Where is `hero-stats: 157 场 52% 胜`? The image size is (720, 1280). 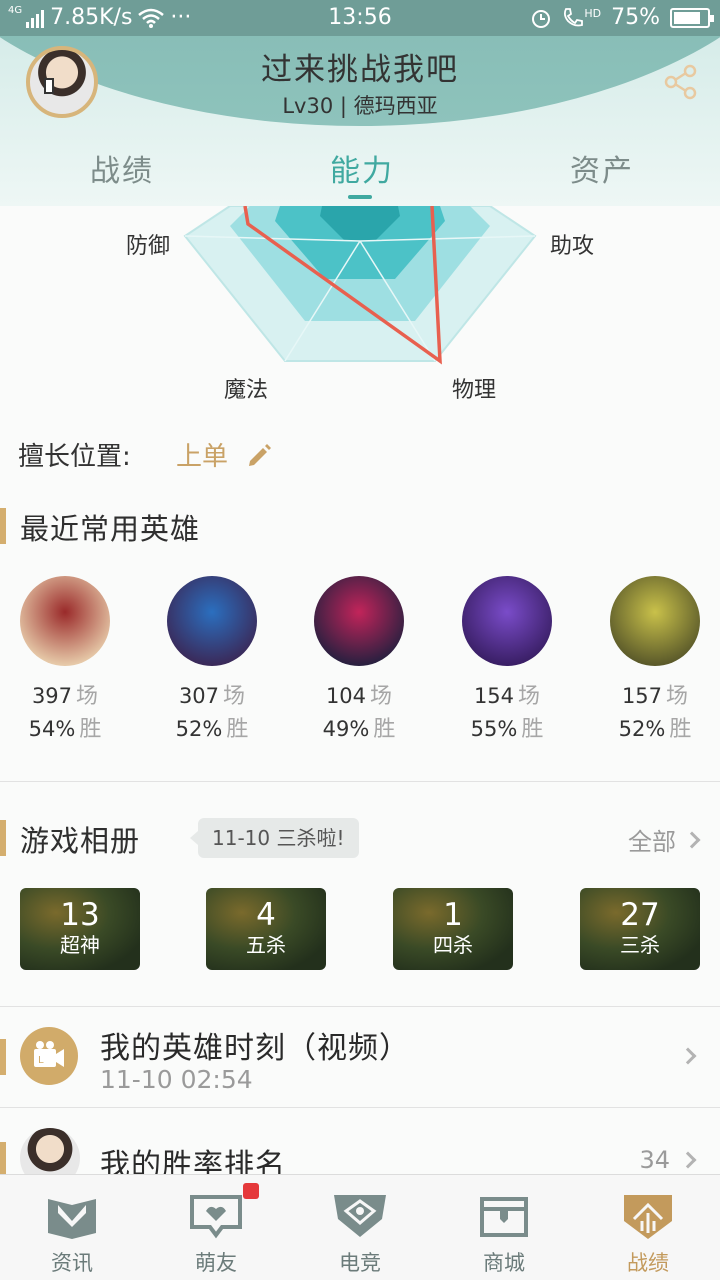 hero-stats: 157 场 52% 胜 is located at coordinates (655, 713).